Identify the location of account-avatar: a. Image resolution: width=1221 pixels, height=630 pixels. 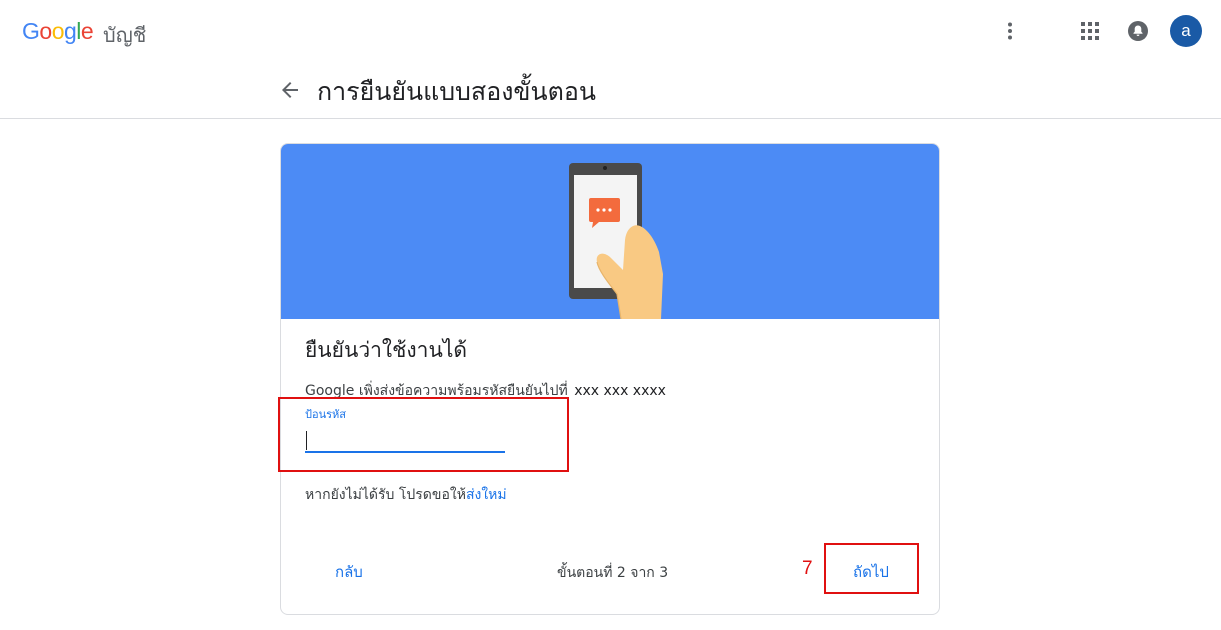
(1186, 31).